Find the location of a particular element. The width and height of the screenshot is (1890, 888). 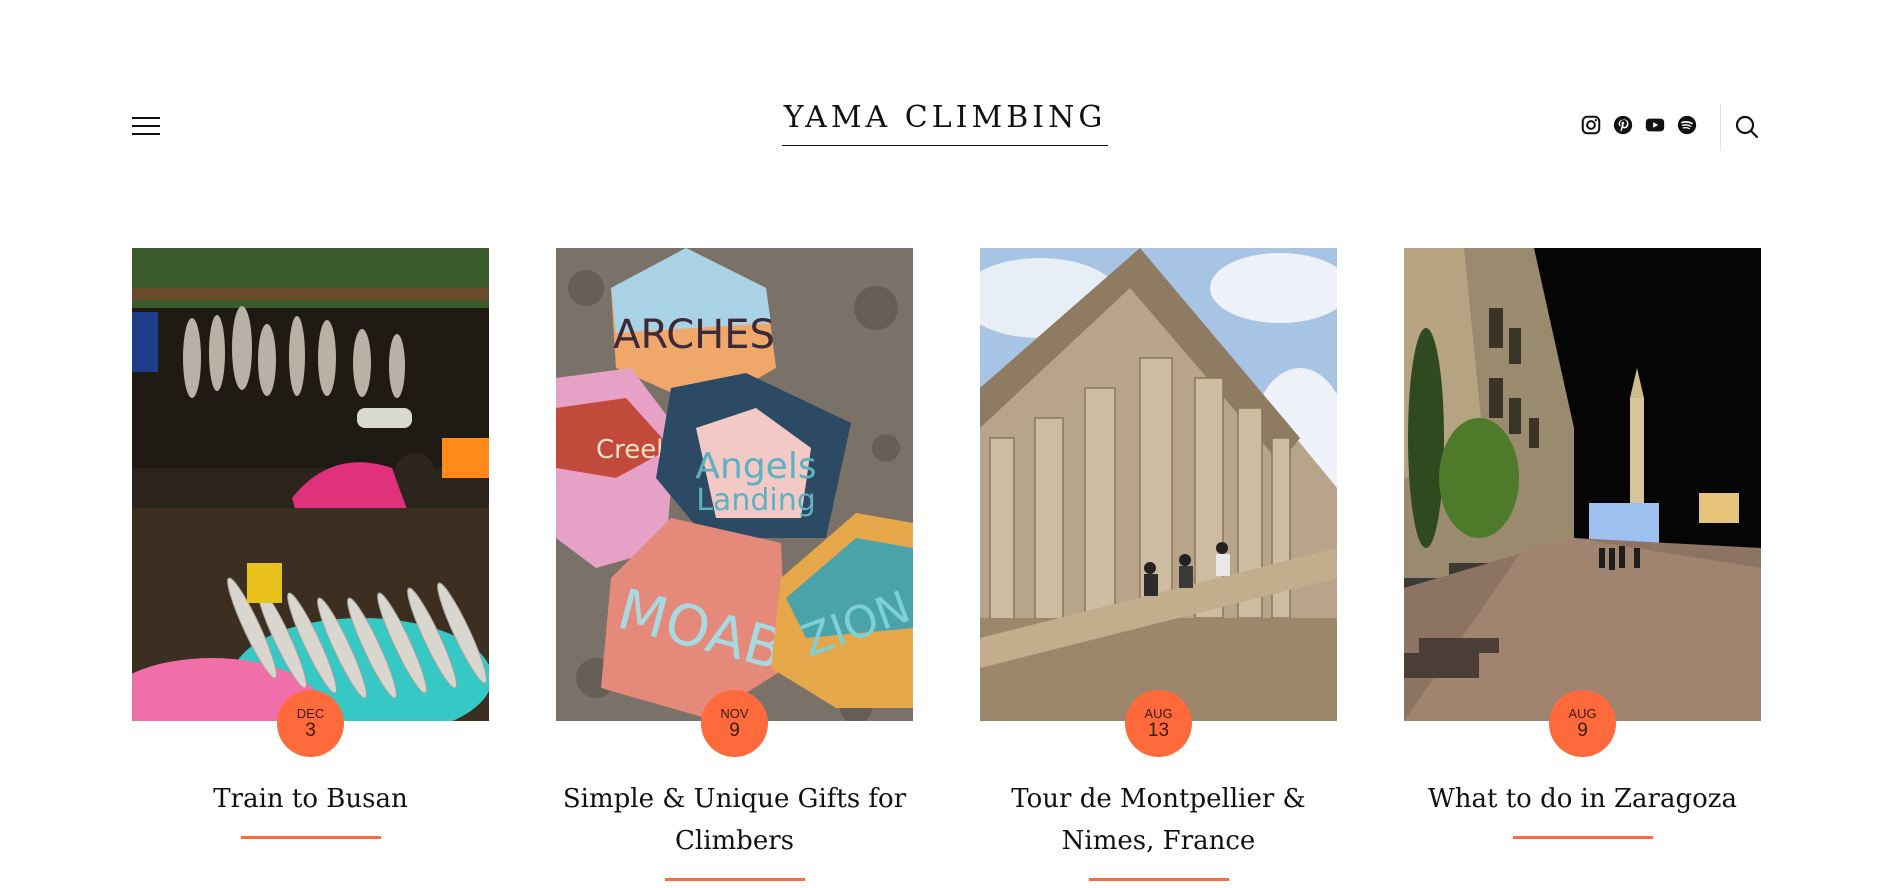

post-title-link: Tour de Montpellier & Nimes, France is located at coordinates (1158, 829).